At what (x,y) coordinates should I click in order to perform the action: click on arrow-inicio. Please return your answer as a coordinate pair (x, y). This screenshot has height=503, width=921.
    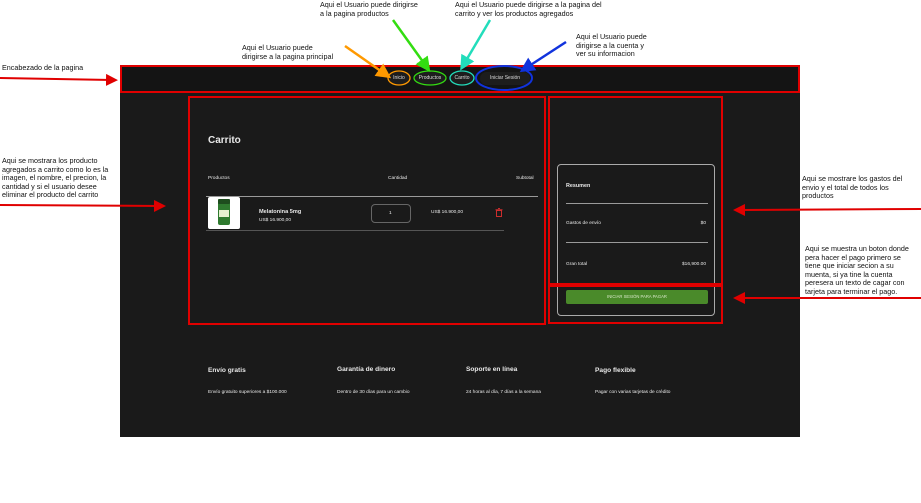
    Looking at the image, I should click on (368, 61).